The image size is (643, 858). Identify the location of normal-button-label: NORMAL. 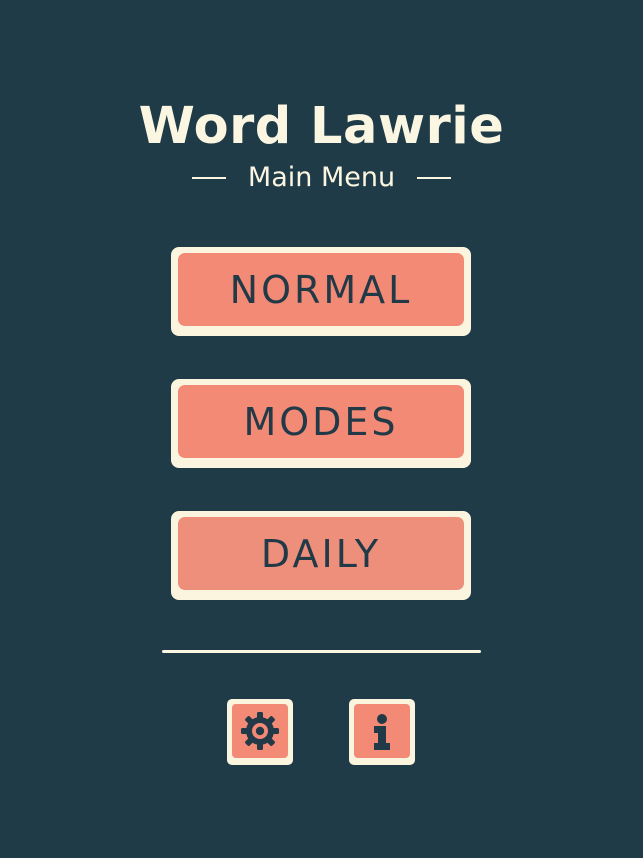
(321, 289).